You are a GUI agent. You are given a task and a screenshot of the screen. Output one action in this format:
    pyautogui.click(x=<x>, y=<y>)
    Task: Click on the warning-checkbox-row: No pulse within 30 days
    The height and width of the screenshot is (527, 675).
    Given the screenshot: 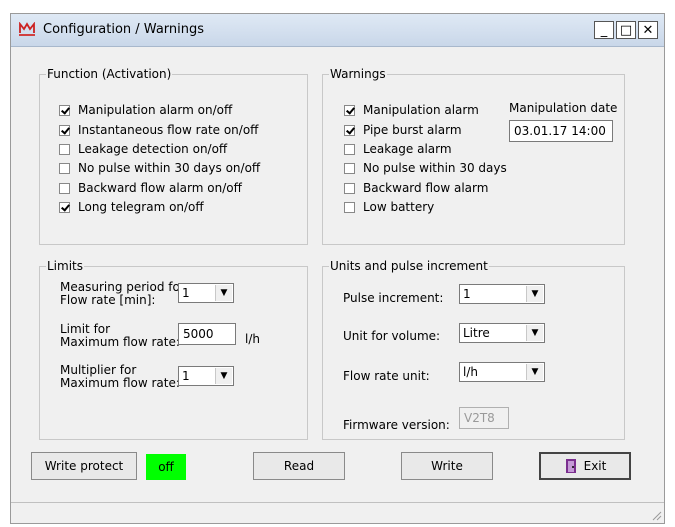 What is the action you would take?
    pyautogui.click(x=425, y=168)
    